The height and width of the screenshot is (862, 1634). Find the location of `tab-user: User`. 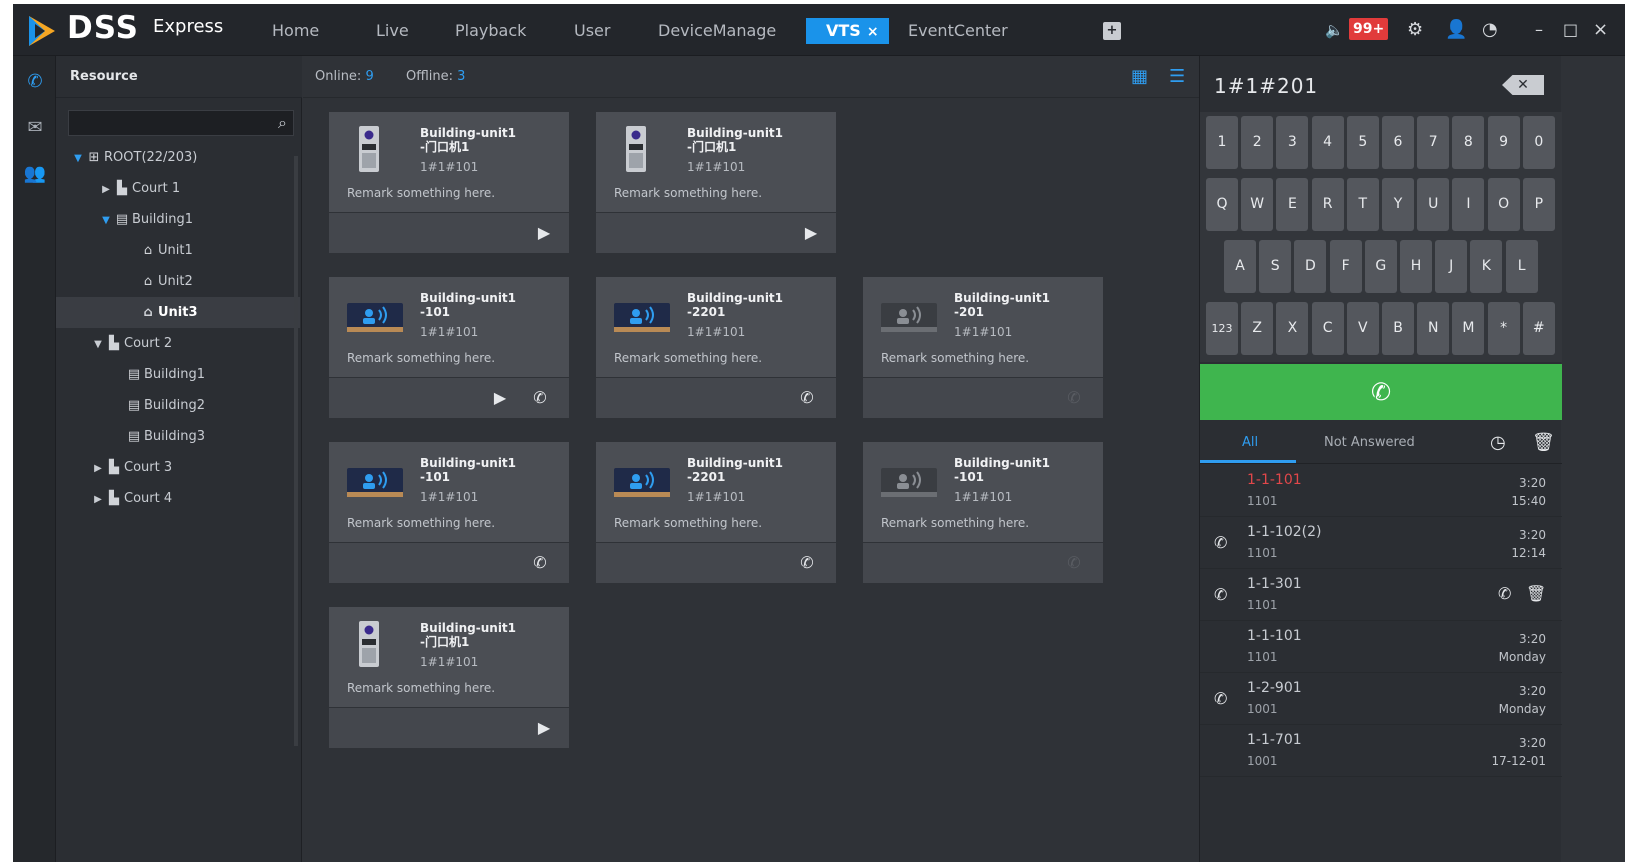

tab-user: User is located at coordinates (592, 31).